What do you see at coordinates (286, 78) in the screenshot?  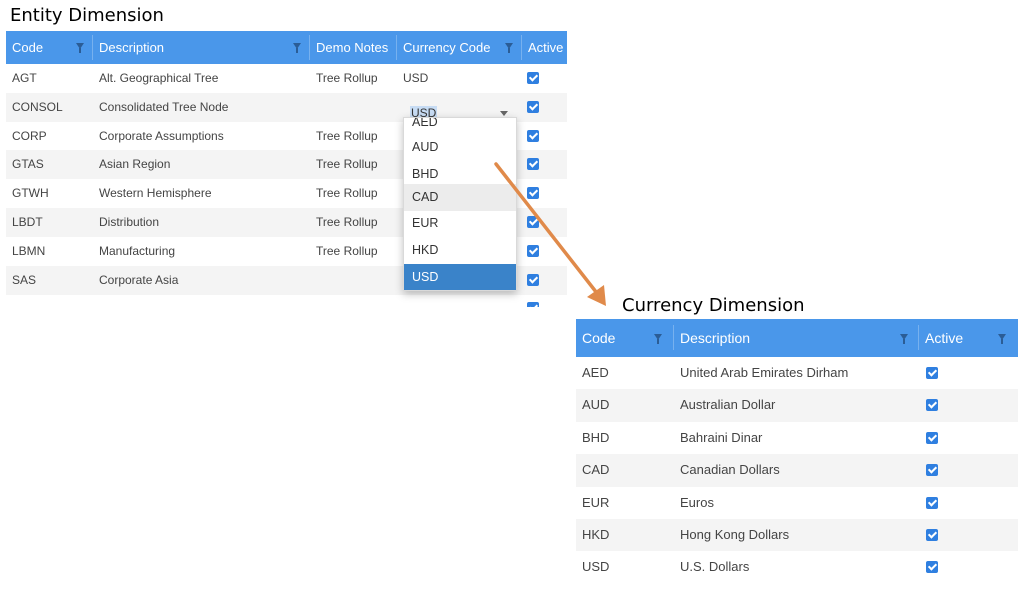 I see `table-row: AGT Alt. Geographical Tree Tree Rollup USD` at bounding box center [286, 78].